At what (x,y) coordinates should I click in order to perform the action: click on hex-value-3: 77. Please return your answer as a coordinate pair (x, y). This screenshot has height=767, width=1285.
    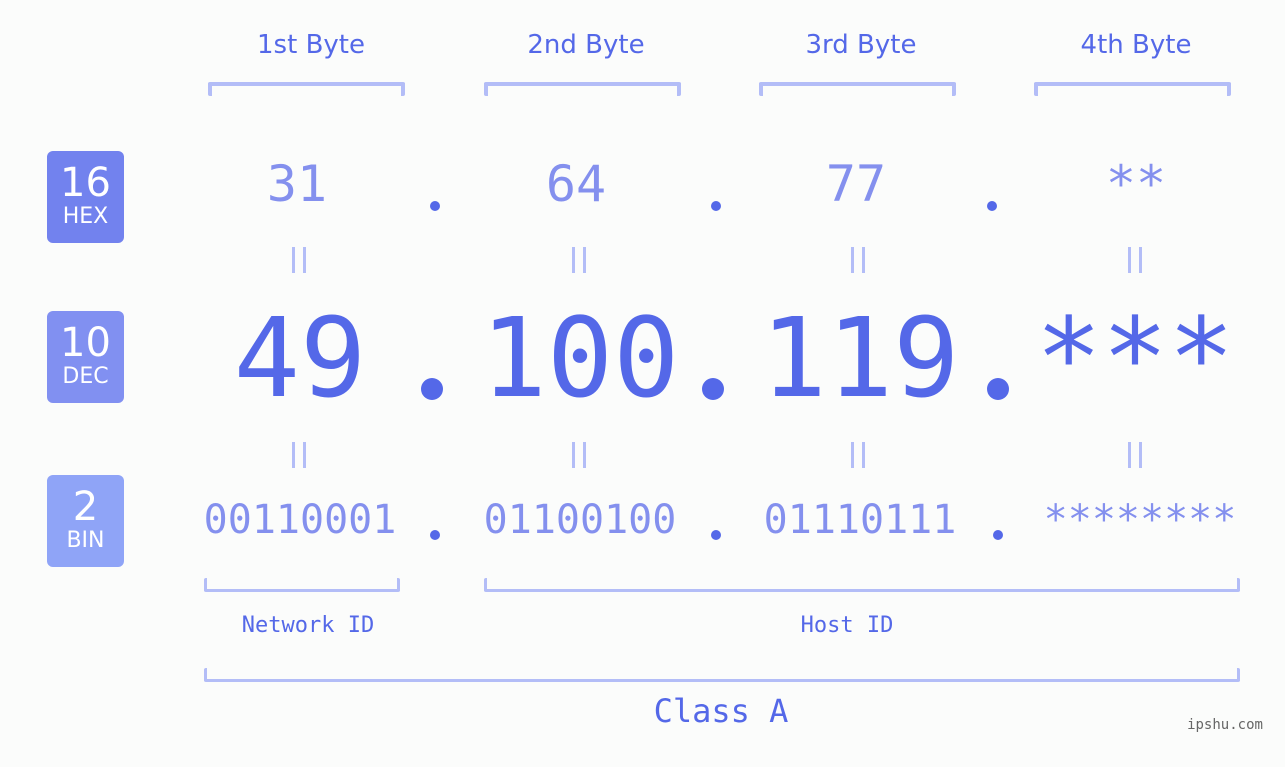
    Looking at the image, I should click on (856, 184).